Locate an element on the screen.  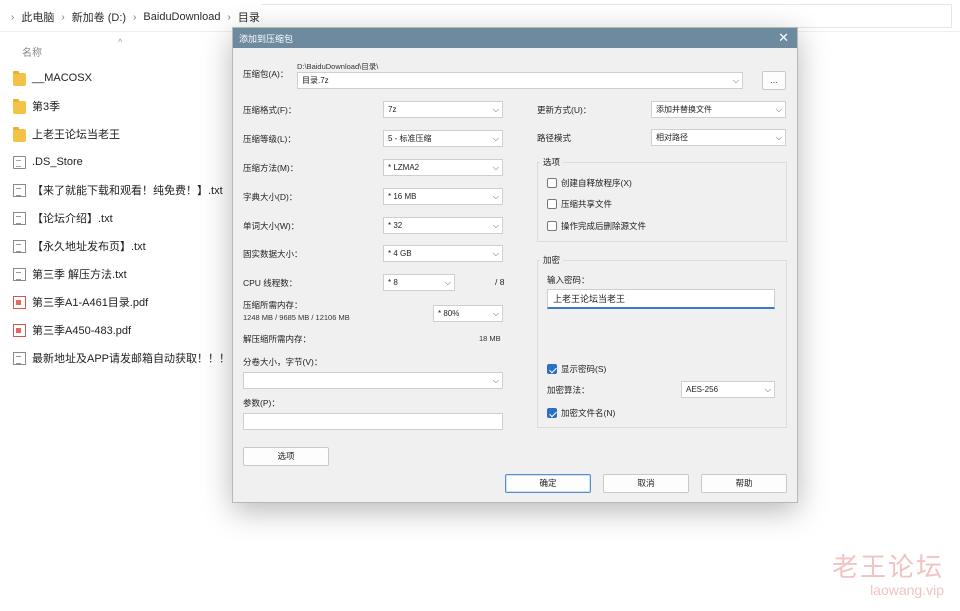
create-sfx-label: 创建自释放程序(X) is located at coordinates (596, 183).